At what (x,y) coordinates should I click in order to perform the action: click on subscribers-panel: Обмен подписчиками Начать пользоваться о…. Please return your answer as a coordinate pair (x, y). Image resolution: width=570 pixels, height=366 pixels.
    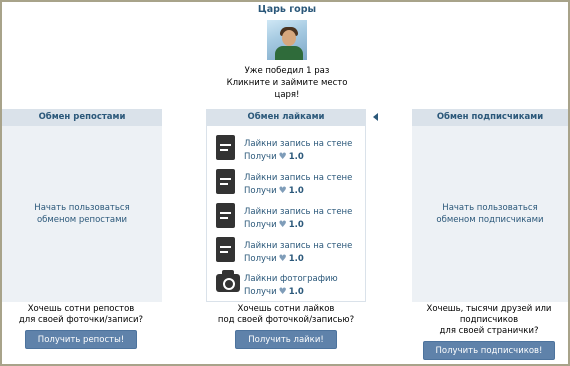
    Looking at the image, I should click on (490, 205).